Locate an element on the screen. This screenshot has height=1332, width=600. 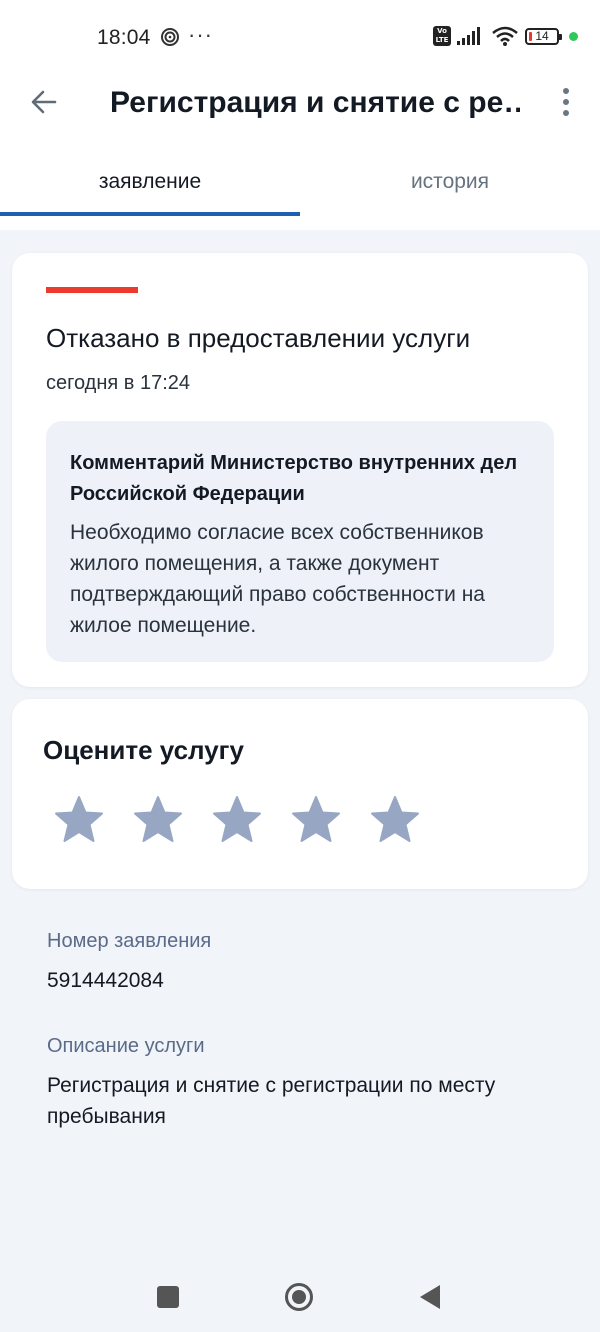
tab-history: история is located at coordinates (450, 183).